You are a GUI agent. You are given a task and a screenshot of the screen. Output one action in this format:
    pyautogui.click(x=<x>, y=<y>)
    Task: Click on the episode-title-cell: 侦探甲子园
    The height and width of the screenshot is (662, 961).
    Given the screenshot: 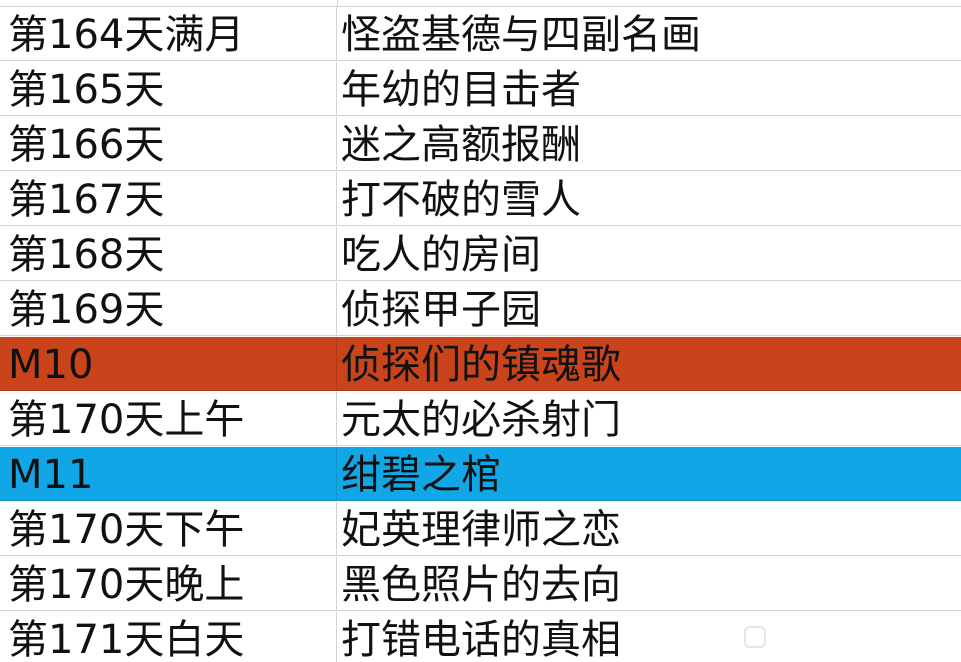 What is the action you would take?
    pyautogui.click(x=649, y=308)
    